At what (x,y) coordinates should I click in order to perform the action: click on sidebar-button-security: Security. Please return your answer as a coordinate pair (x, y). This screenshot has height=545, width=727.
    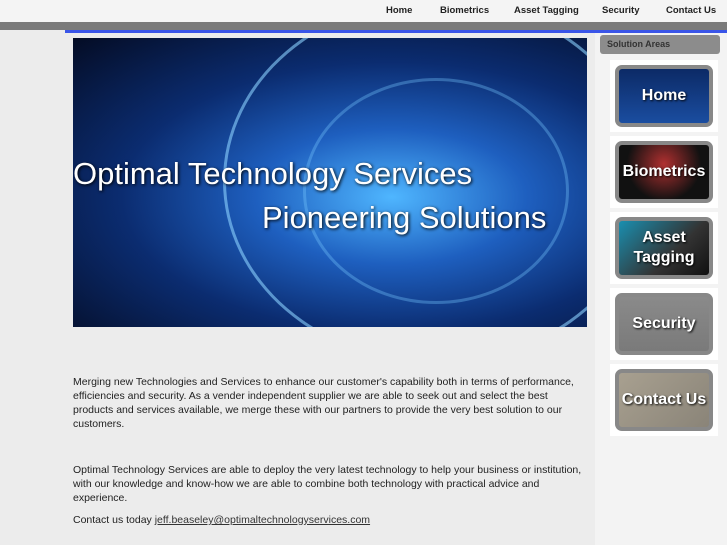
    Looking at the image, I should click on (664, 324).